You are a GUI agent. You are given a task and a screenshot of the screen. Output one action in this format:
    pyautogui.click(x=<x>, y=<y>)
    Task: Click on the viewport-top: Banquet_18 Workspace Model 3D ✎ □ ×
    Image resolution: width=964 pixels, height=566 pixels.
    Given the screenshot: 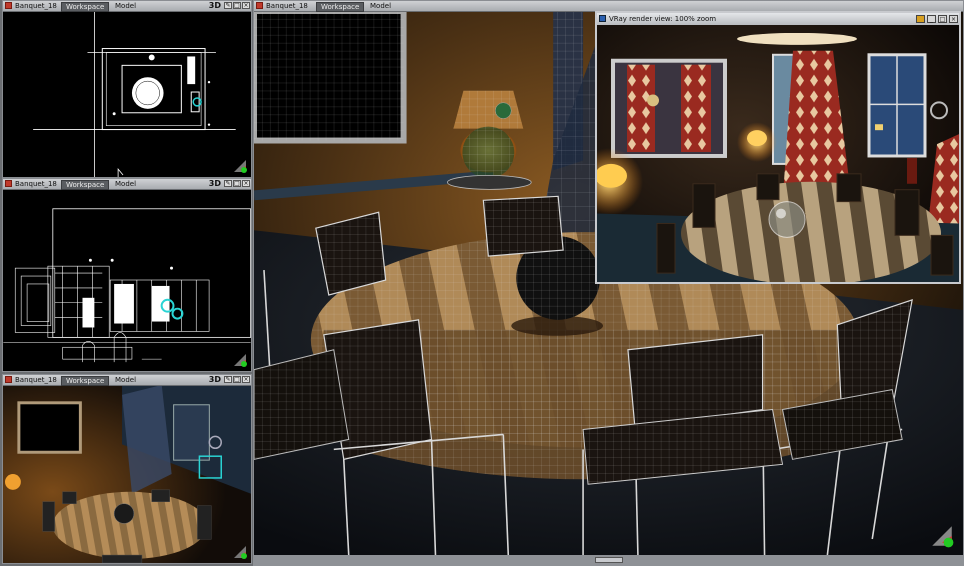 What is the action you would take?
    pyautogui.click(x=127, y=89)
    